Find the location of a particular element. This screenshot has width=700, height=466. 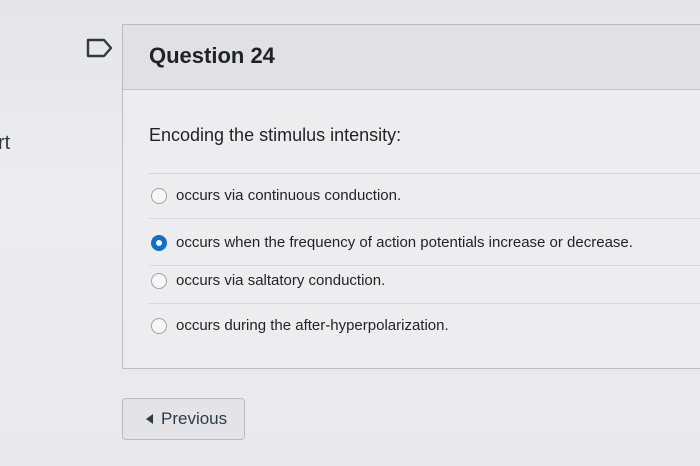

answer-label: occurs via saltatory conduction. is located at coordinates (281, 280).